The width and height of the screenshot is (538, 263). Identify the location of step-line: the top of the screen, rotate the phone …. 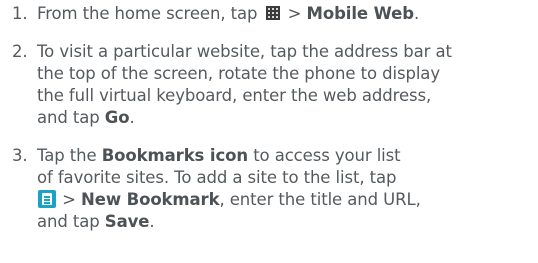
(238, 73).